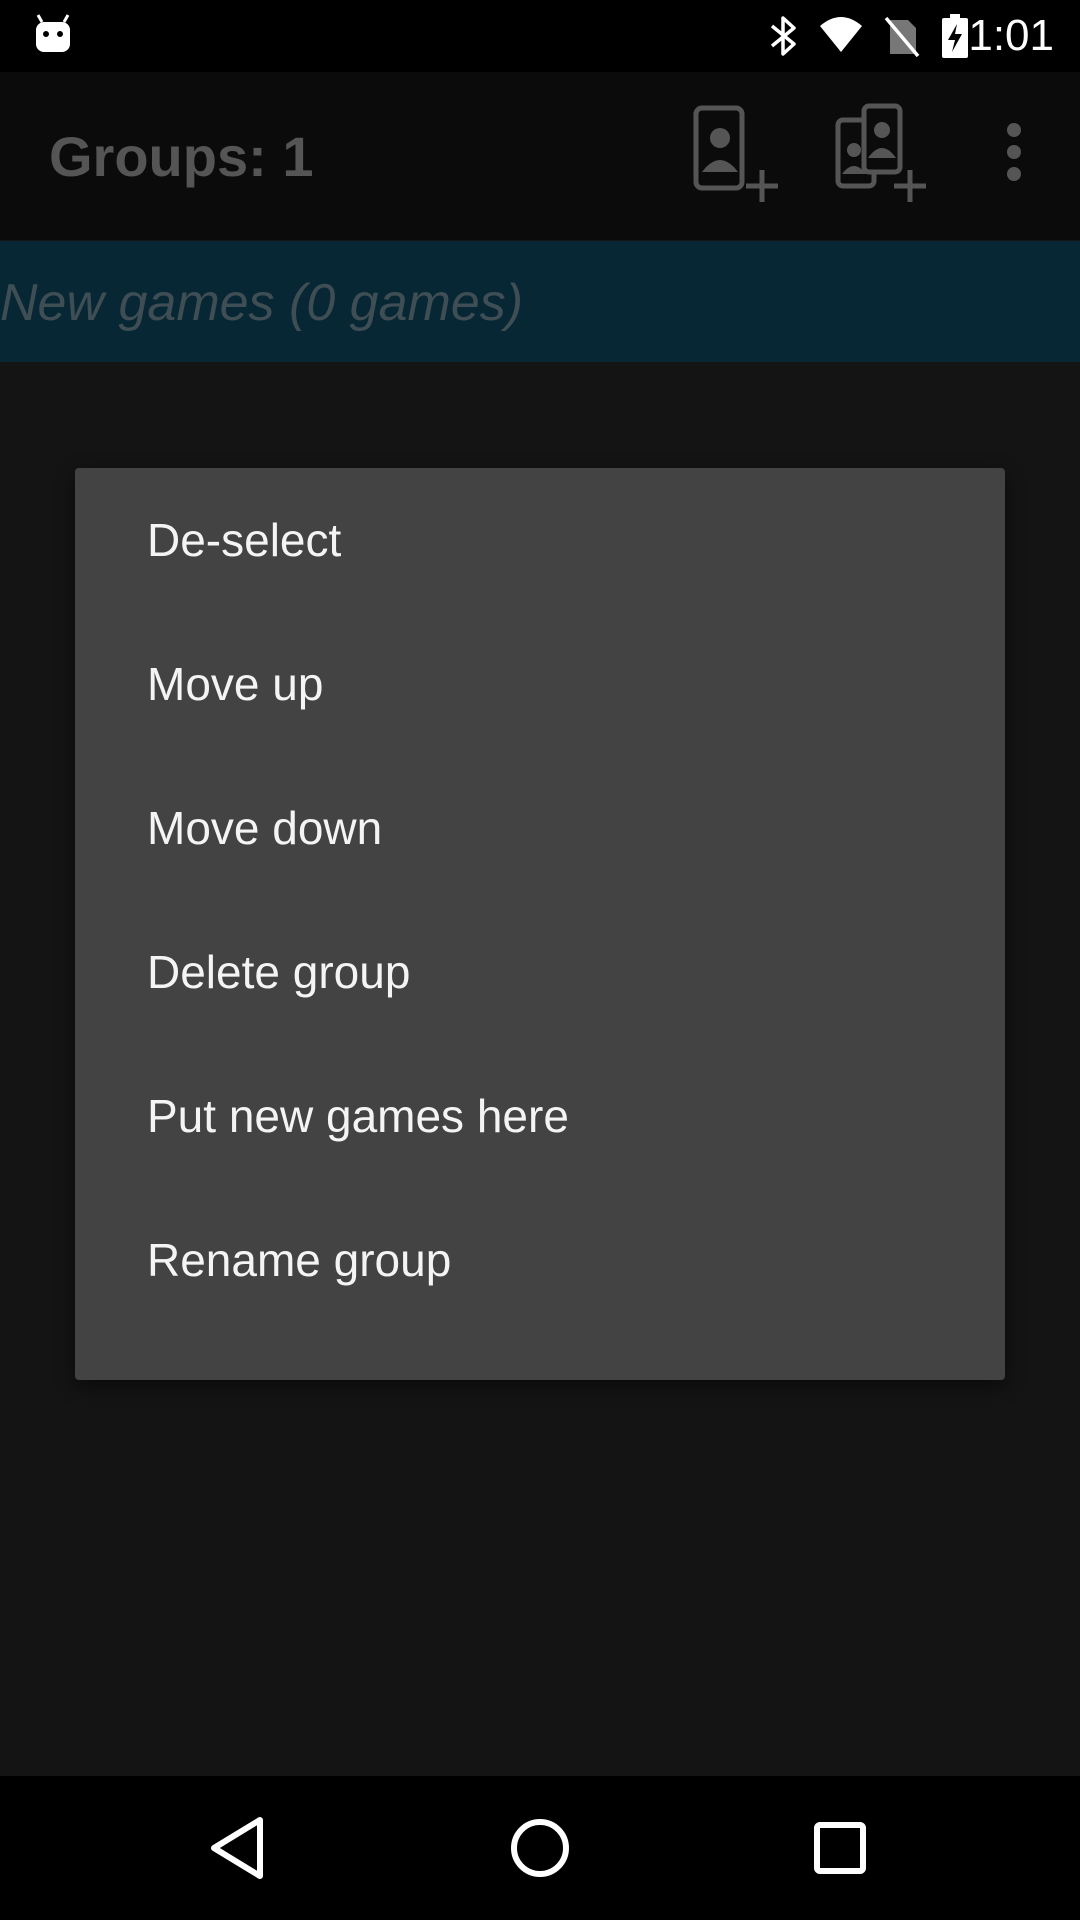  Describe the element at coordinates (235, 684) in the screenshot. I see `menu-item-label: Move up` at that location.